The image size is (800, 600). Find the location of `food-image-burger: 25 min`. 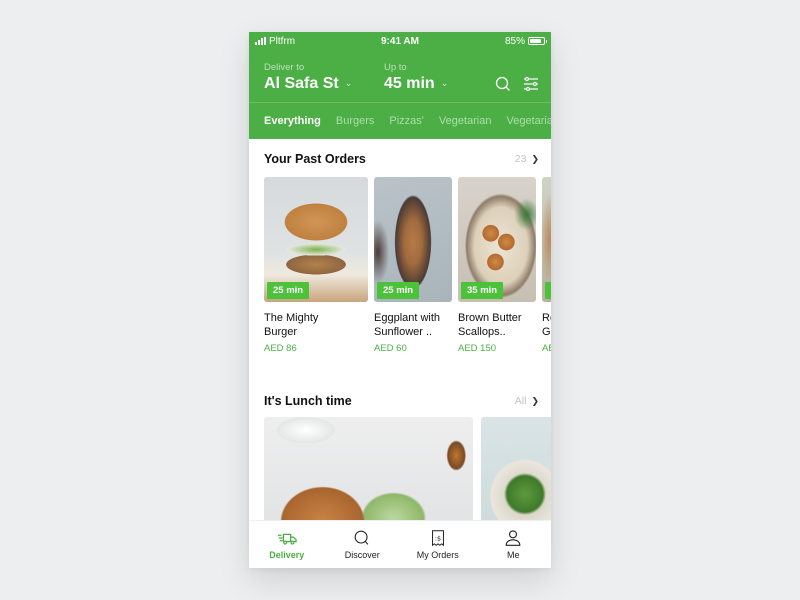

food-image-burger: 25 min is located at coordinates (316, 239).